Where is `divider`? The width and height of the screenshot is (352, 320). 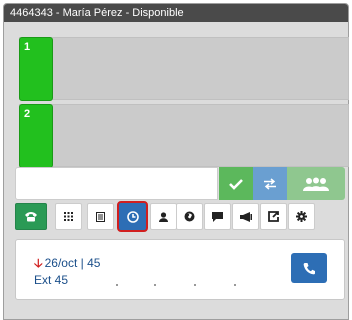
divider is located at coordinates (176, 285).